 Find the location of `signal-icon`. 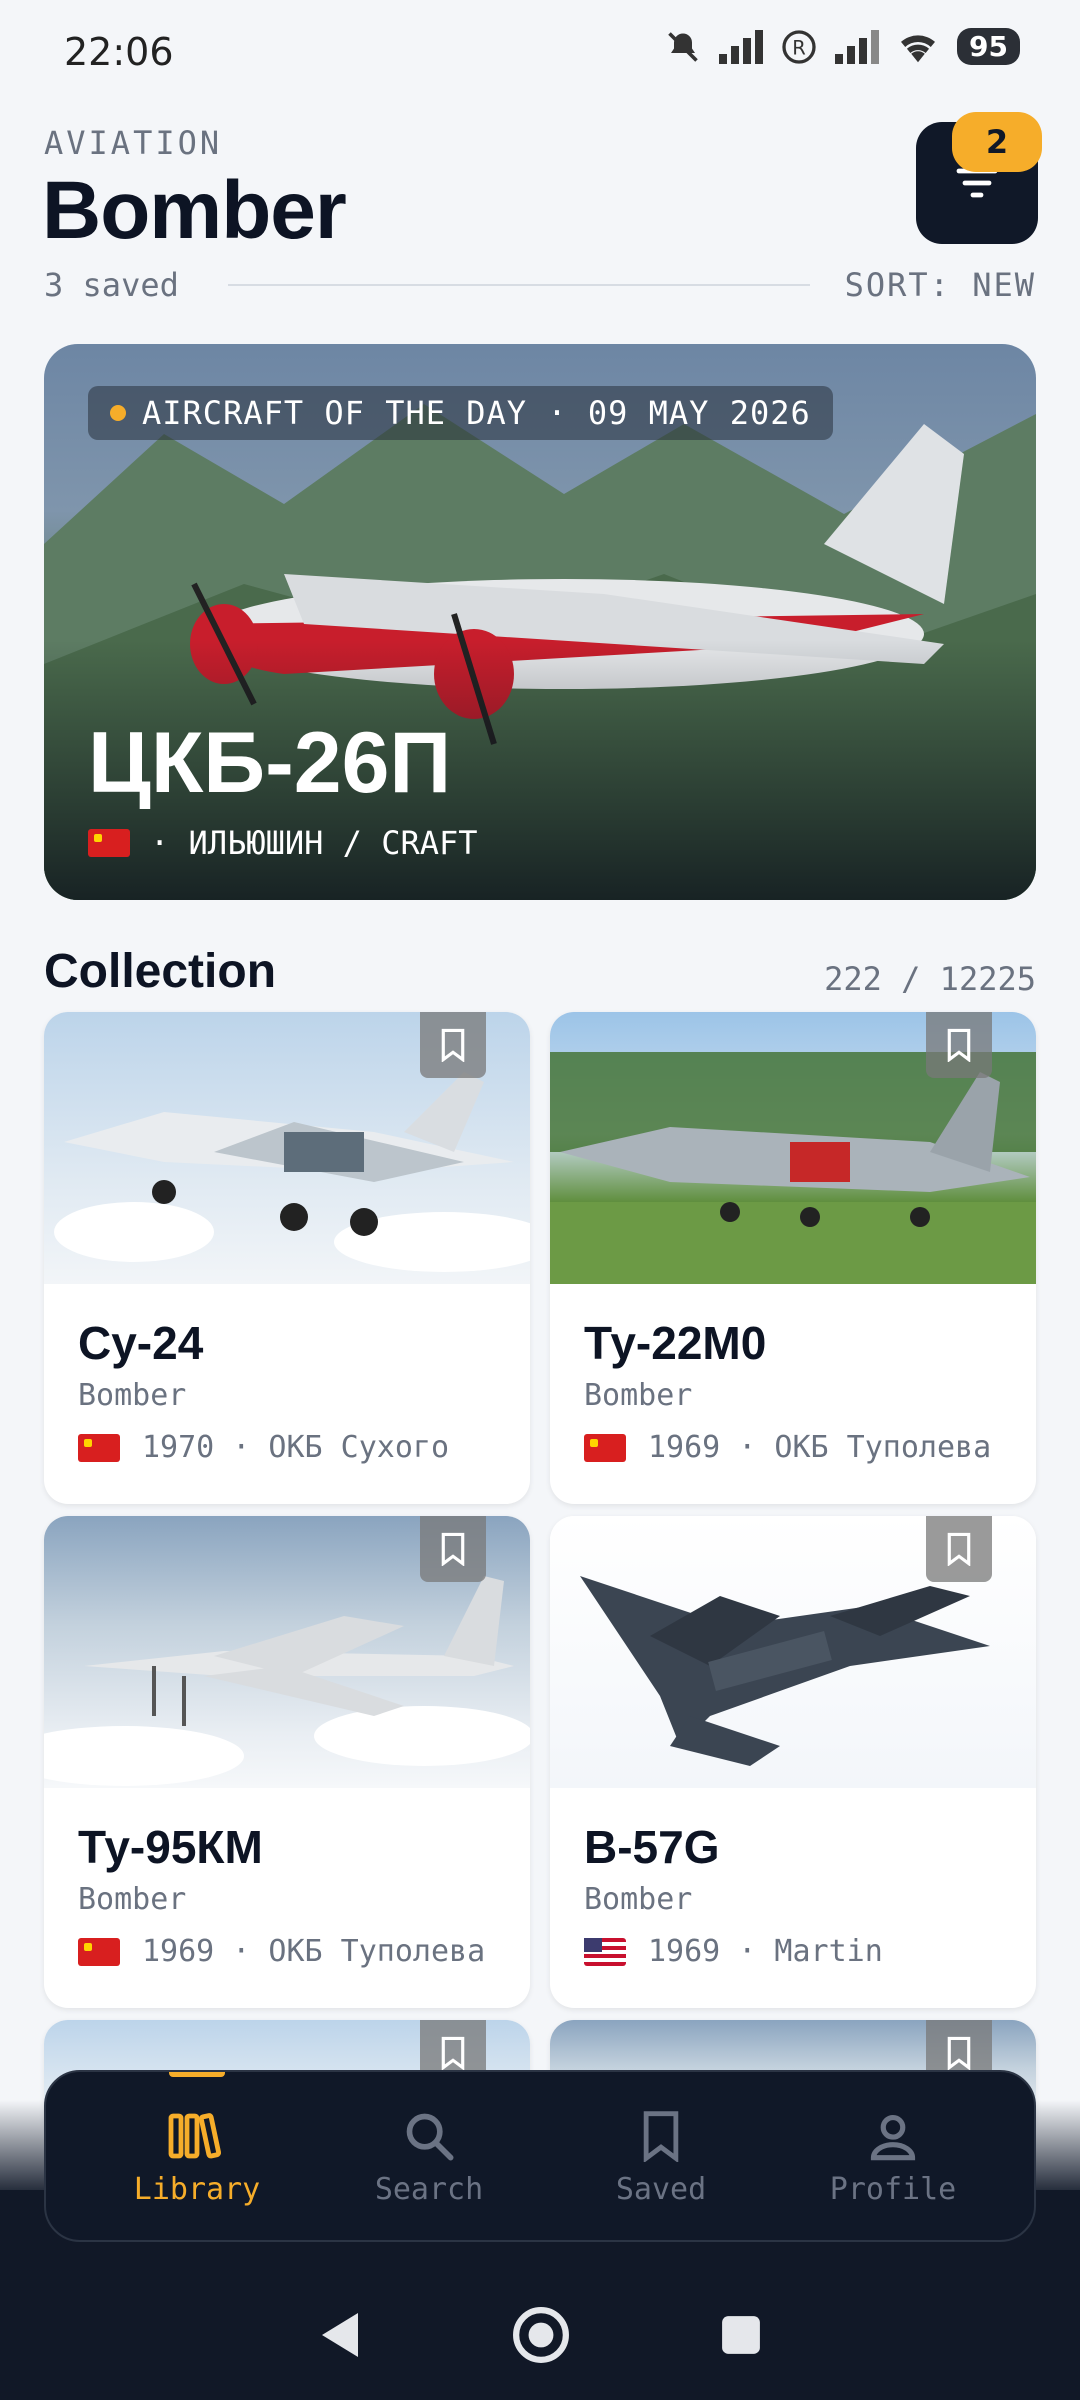

signal-icon is located at coordinates (741, 46).